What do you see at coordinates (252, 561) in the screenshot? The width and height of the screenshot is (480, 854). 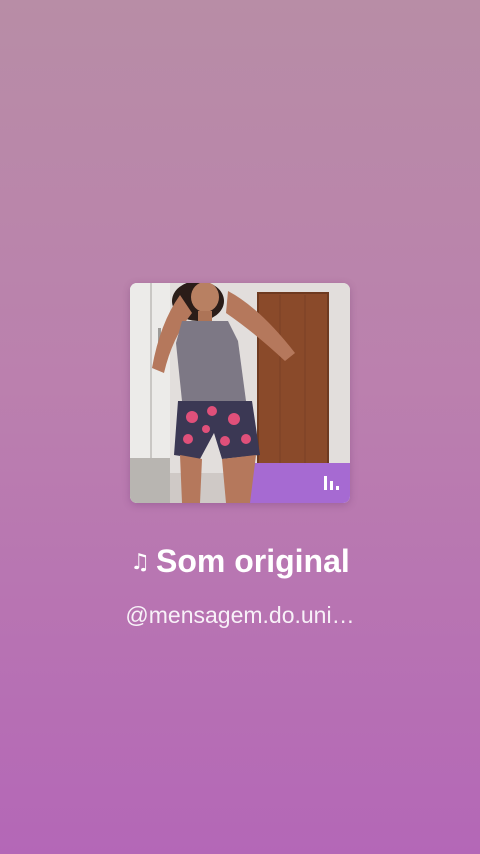 I see `audio-title: Som original` at bounding box center [252, 561].